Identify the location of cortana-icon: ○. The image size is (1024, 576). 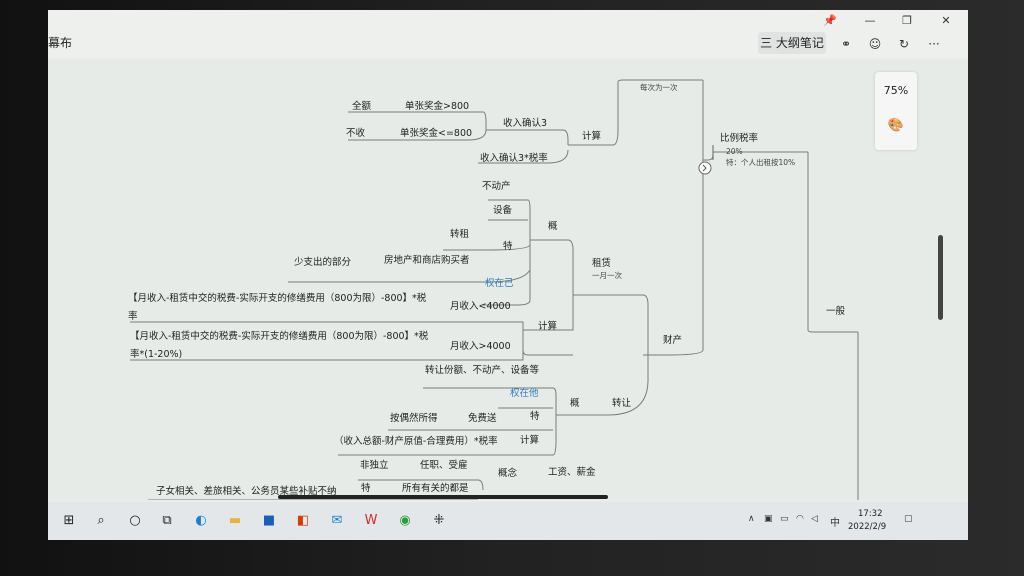
(135, 521).